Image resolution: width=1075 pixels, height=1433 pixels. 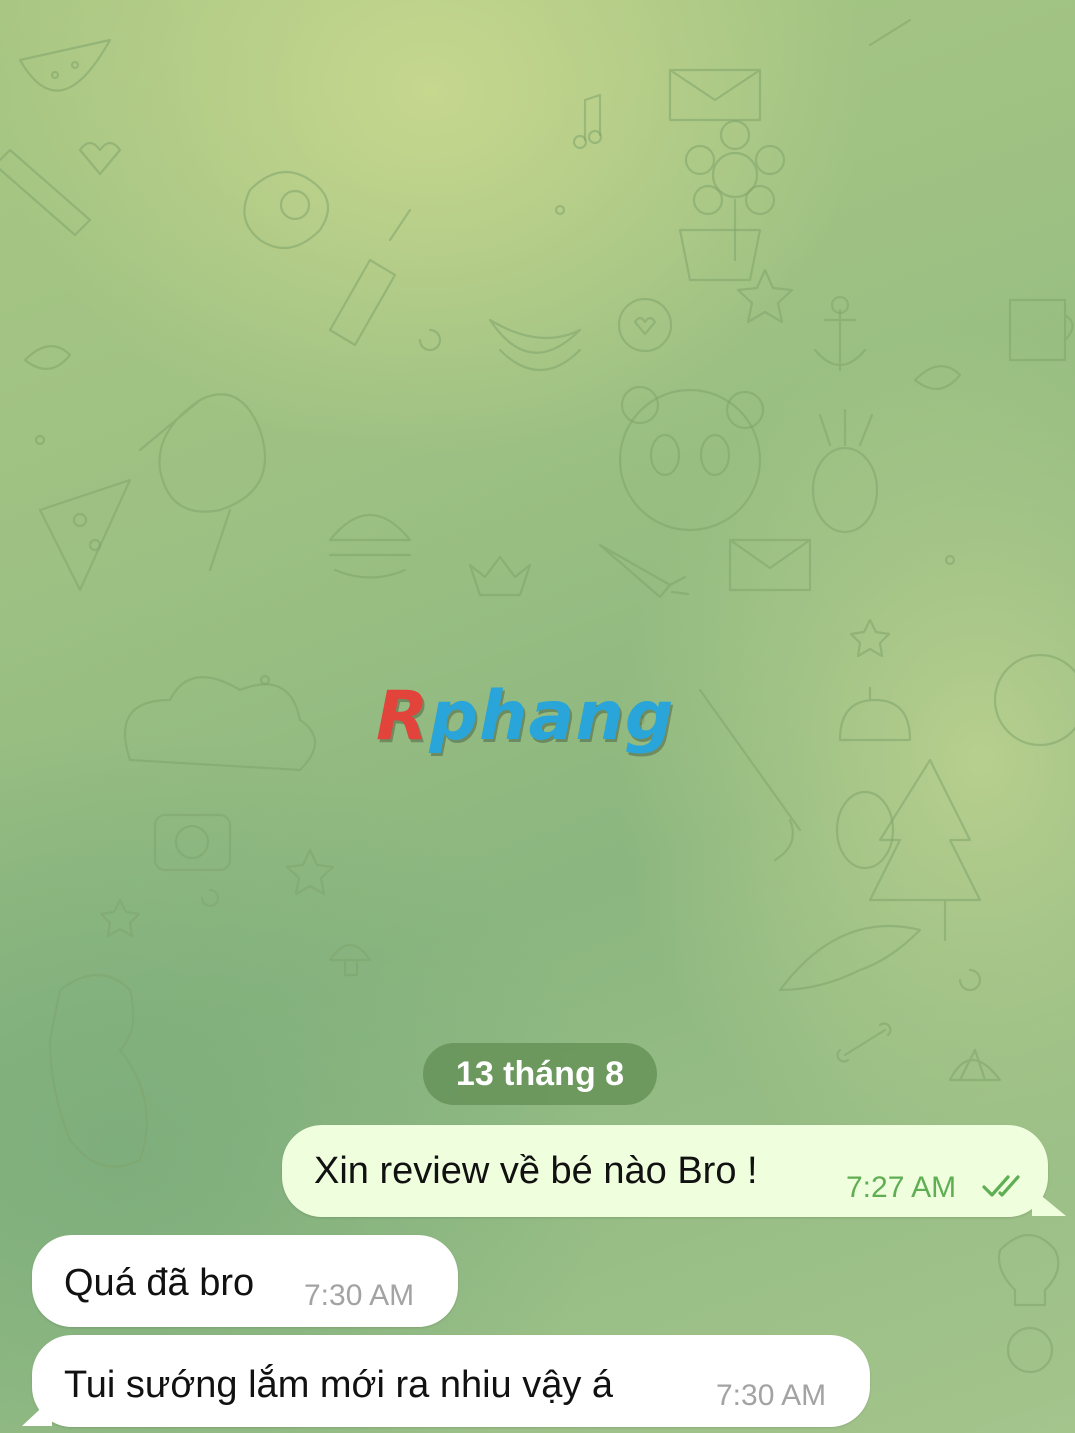 What do you see at coordinates (159, 1283) in the screenshot?
I see `message-text: Quá đã bro` at bounding box center [159, 1283].